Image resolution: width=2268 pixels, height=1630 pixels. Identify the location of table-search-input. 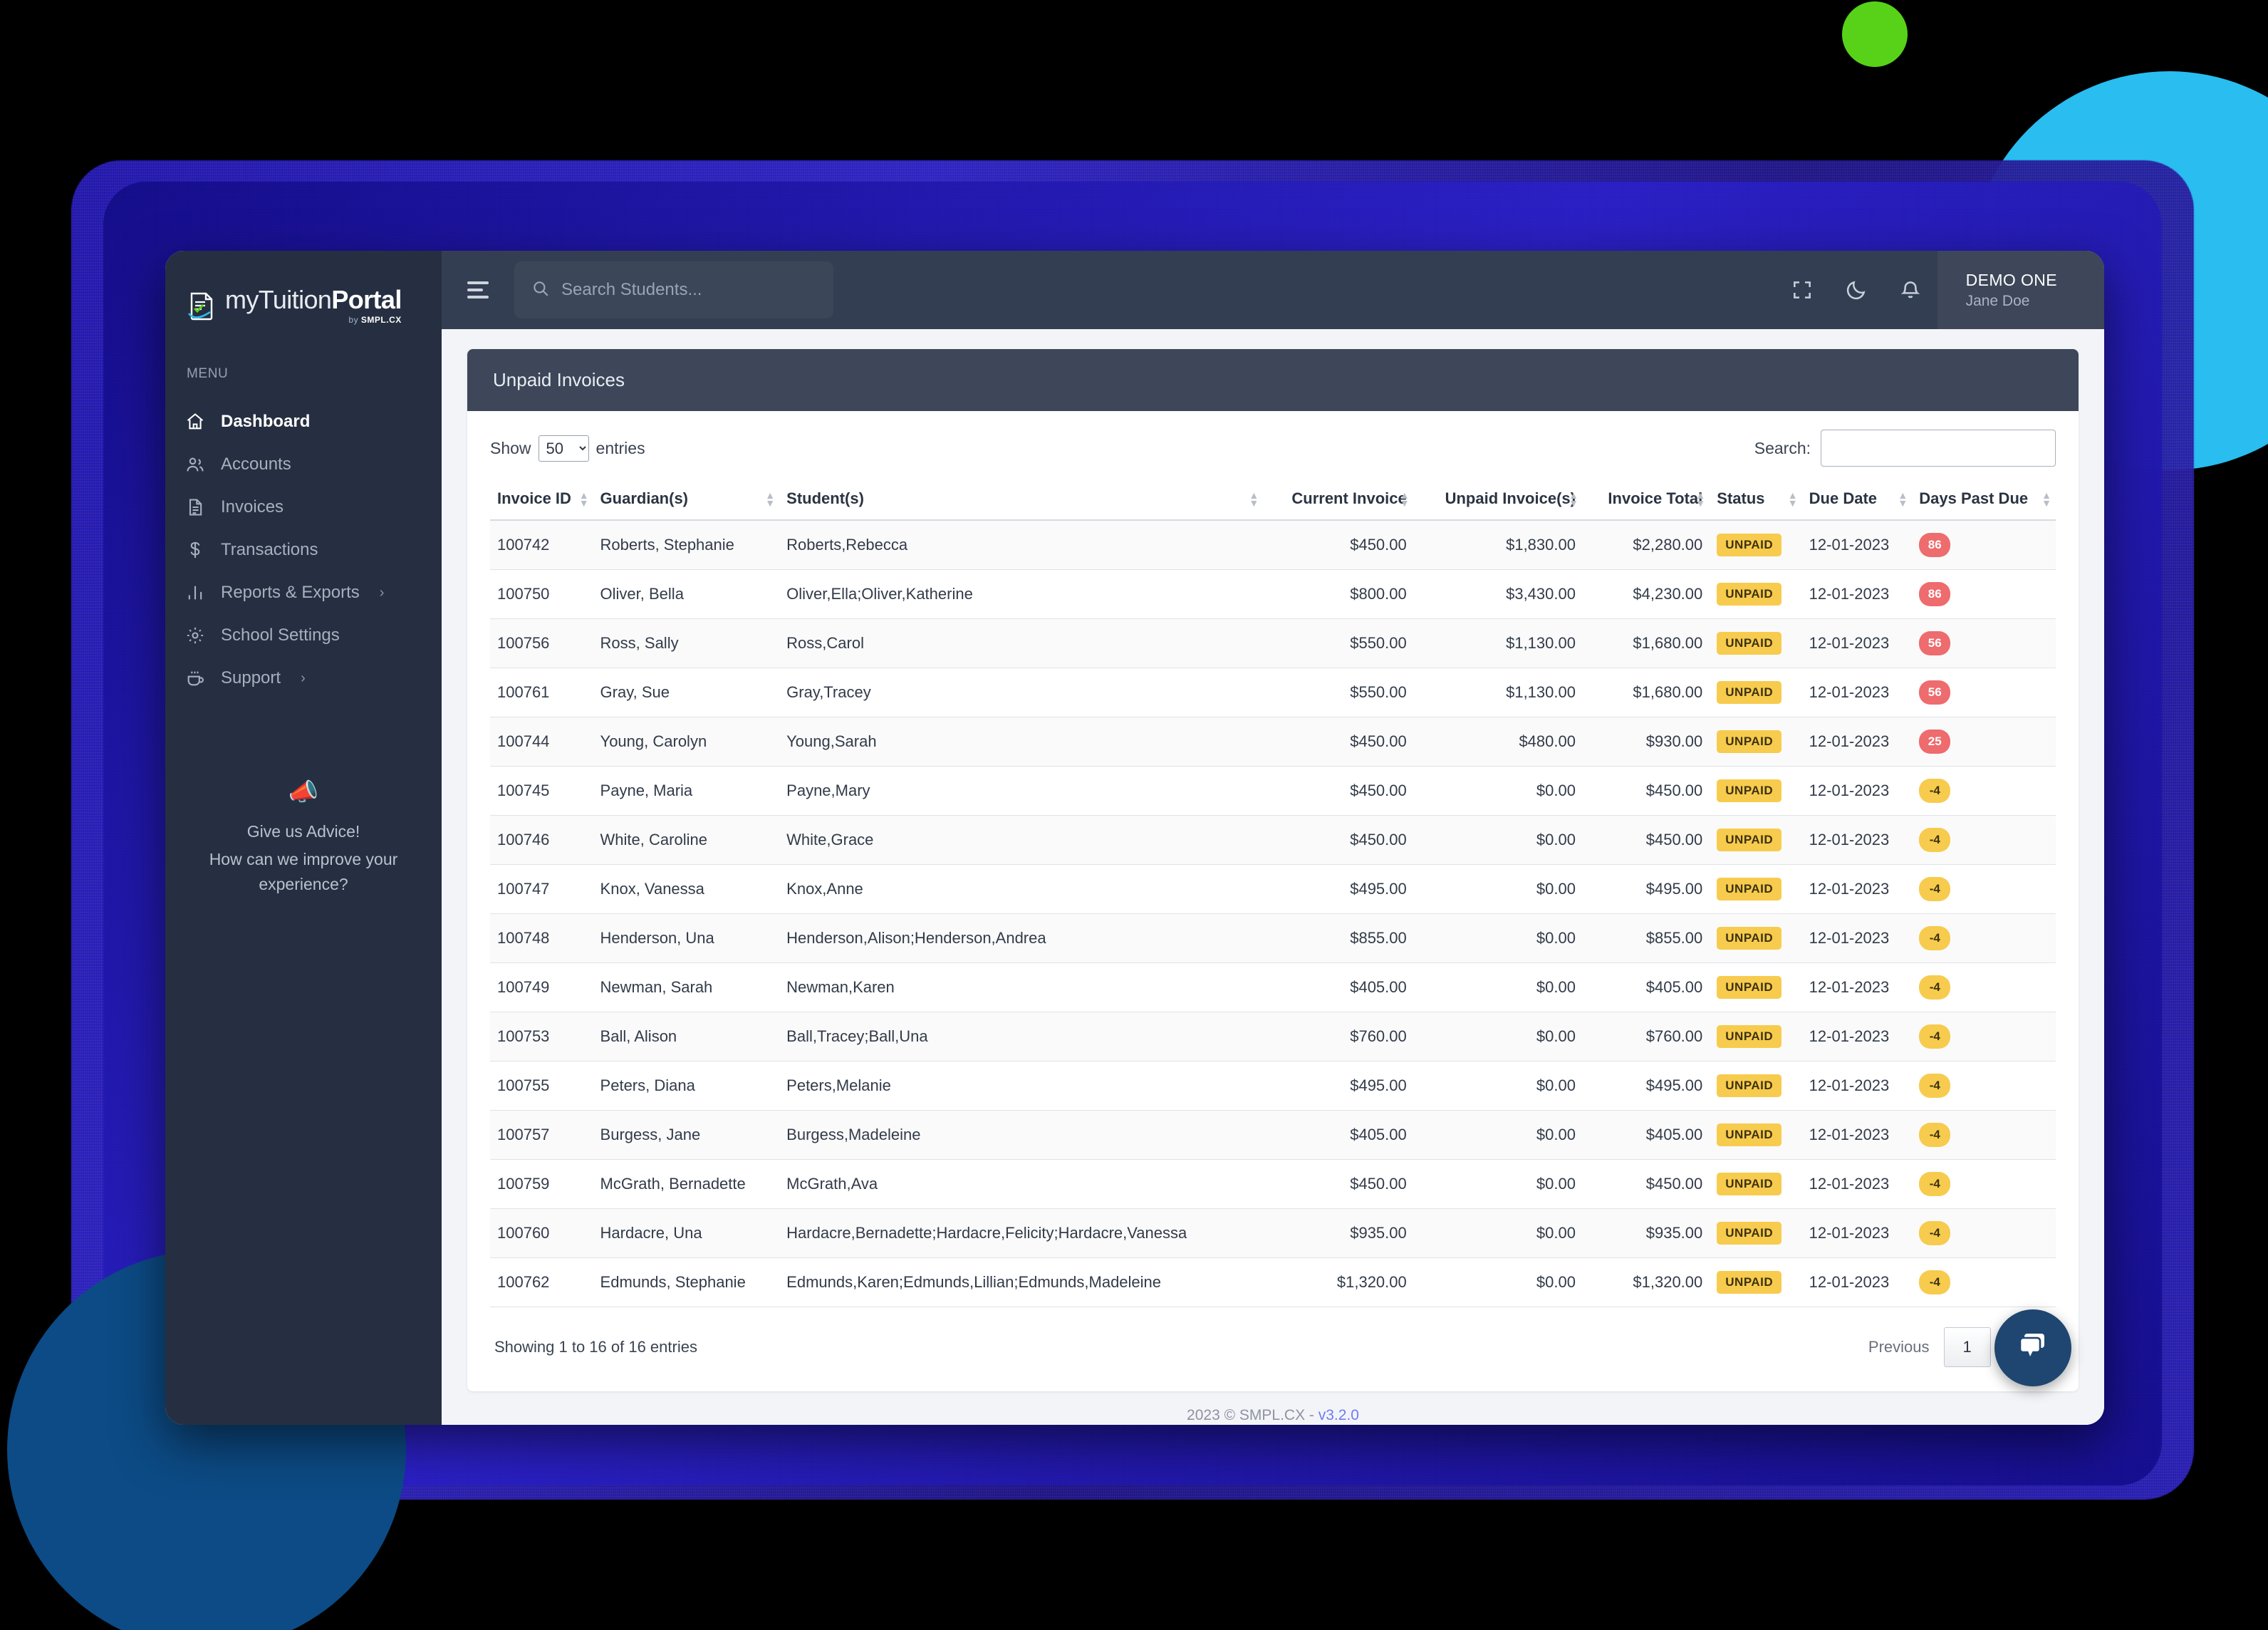
(1938, 448).